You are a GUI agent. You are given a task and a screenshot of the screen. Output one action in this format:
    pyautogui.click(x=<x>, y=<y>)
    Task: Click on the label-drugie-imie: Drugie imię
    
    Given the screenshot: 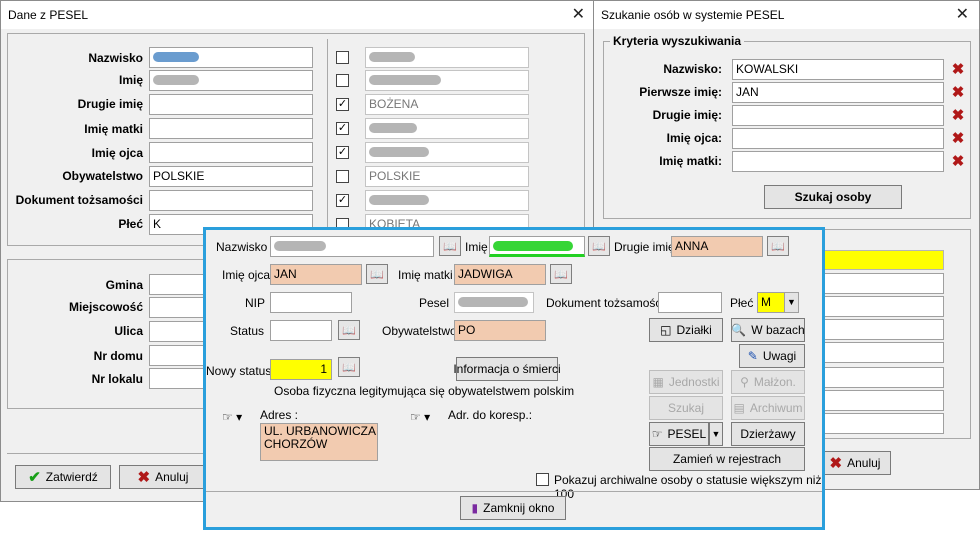 What is the action you would take?
    pyautogui.click(x=110, y=104)
    